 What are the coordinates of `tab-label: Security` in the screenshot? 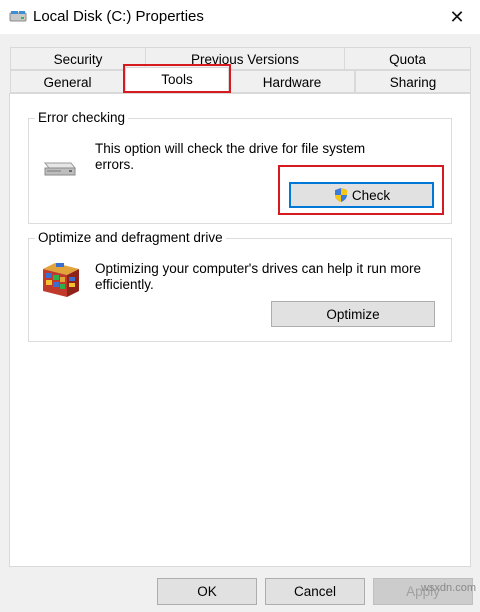 It's located at (78, 59).